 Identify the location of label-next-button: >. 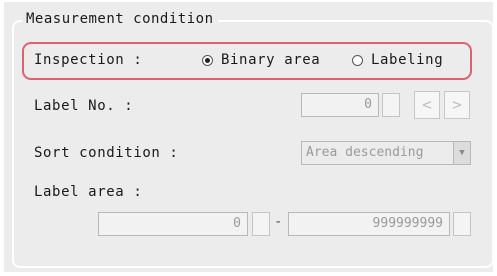
(457, 105).